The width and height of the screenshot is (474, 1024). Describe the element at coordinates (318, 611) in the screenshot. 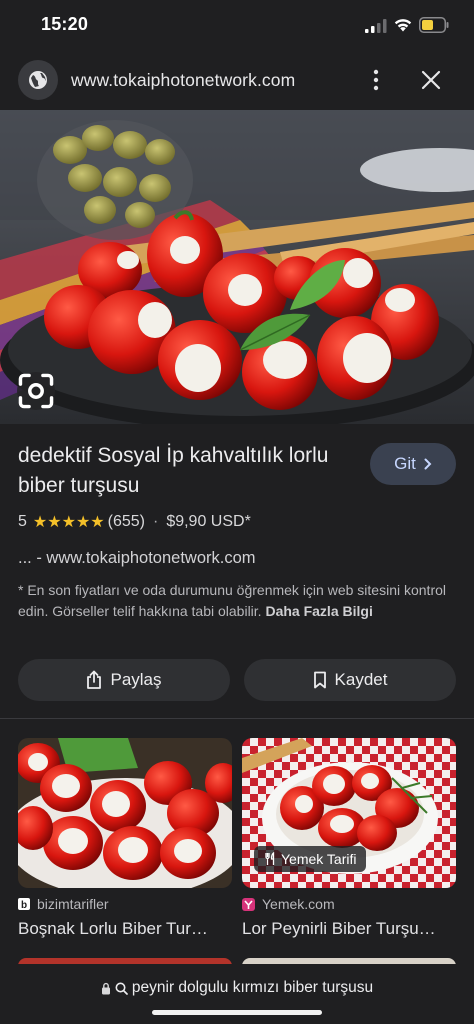

I see `more-info-link: Daha Fazla Bilgi` at that location.